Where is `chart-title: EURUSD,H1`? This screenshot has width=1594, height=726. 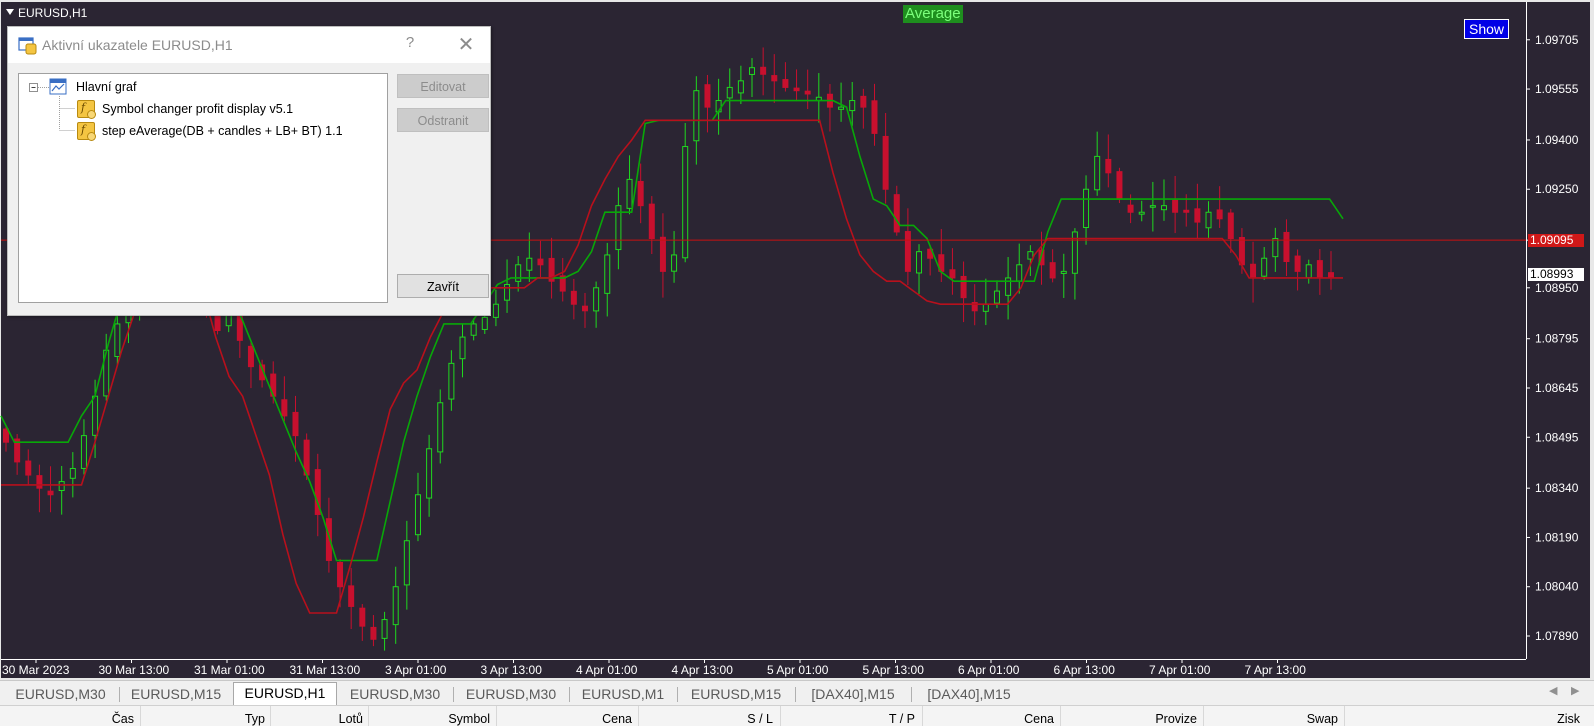
chart-title: EURUSD,H1 is located at coordinates (46, 13).